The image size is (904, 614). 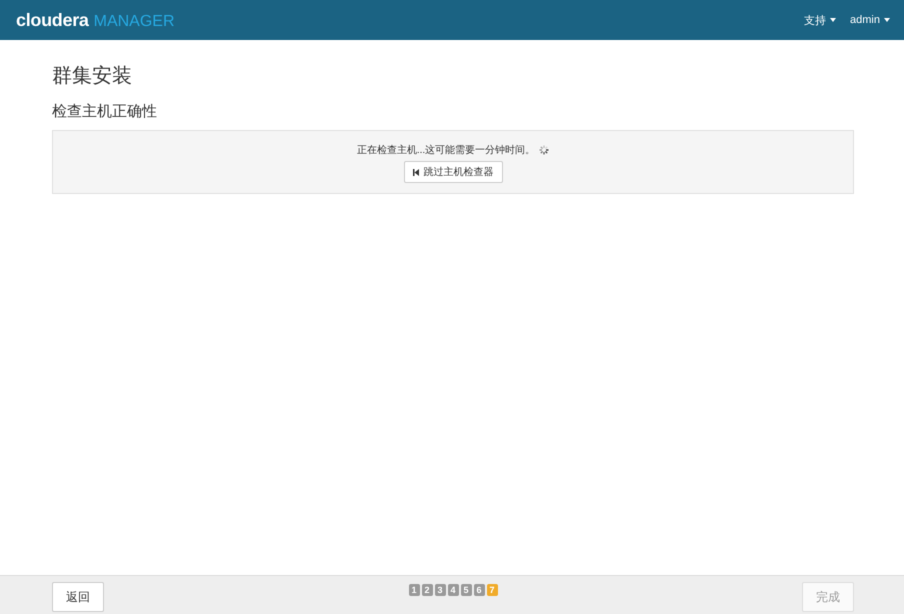 What do you see at coordinates (813, 20) in the screenshot?
I see `menu-dropdown: 支持` at bounding box center [813, 20].